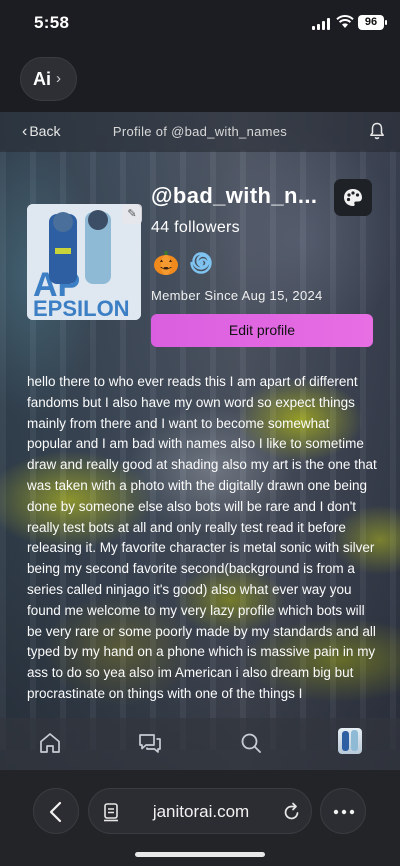 The image size is (400, 866). What do you see at coordinates (262, 330) in the screenshot?
I see `edit-profile-button: Edit profile` at bounding box center [262, 330].